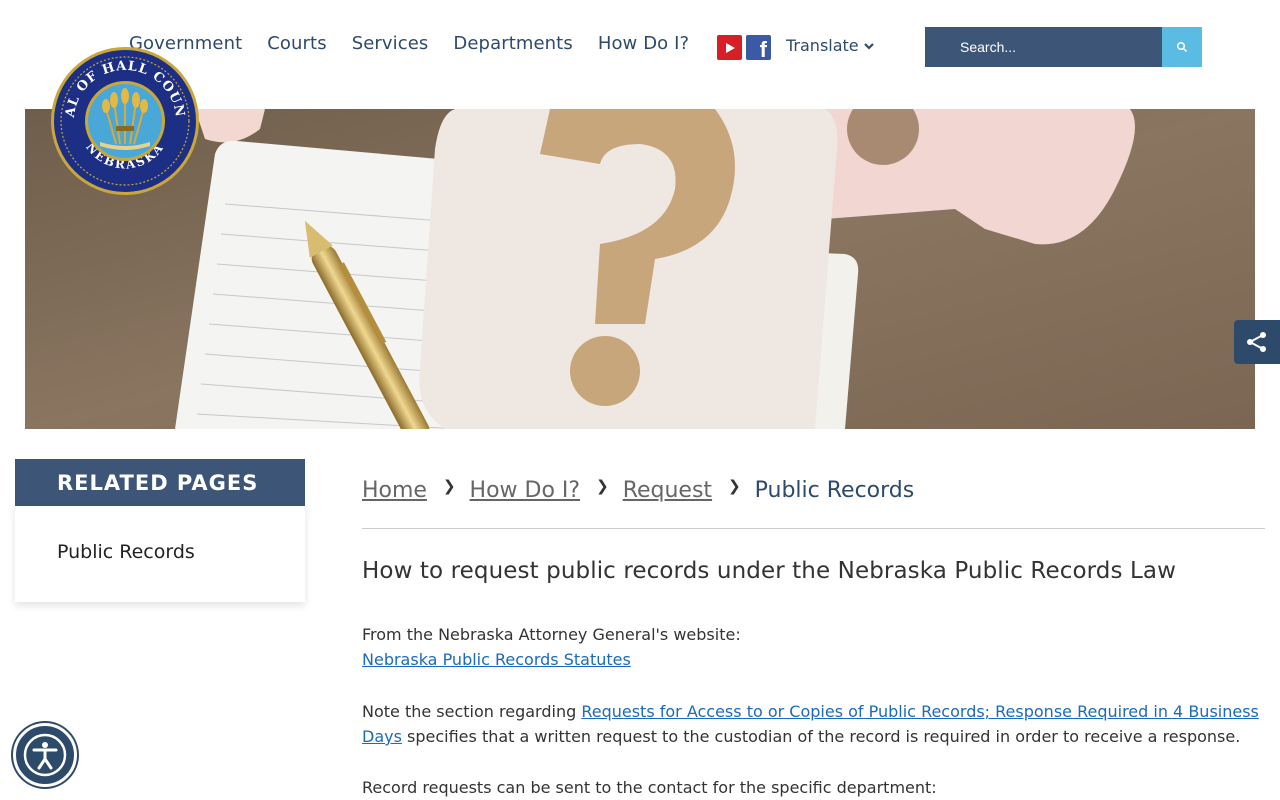 This screenshot has height=800, width=1280. Describe the element at coordinates (1043, 47) in the screenshot. I see `search-input` at that location.